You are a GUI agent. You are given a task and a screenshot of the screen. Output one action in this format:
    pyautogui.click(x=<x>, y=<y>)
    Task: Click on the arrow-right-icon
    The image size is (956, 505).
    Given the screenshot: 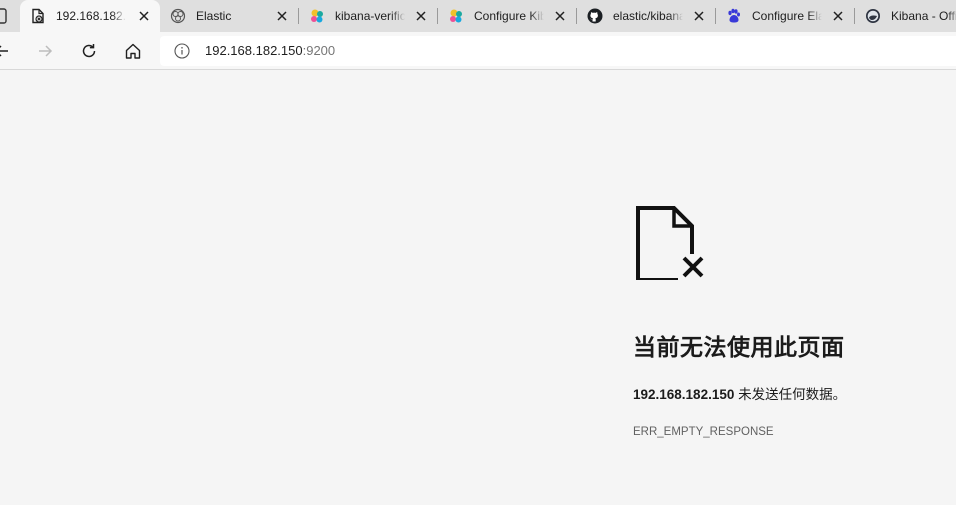 What is the action you would take?
    pyautogui.click(x=46, y=51)
    